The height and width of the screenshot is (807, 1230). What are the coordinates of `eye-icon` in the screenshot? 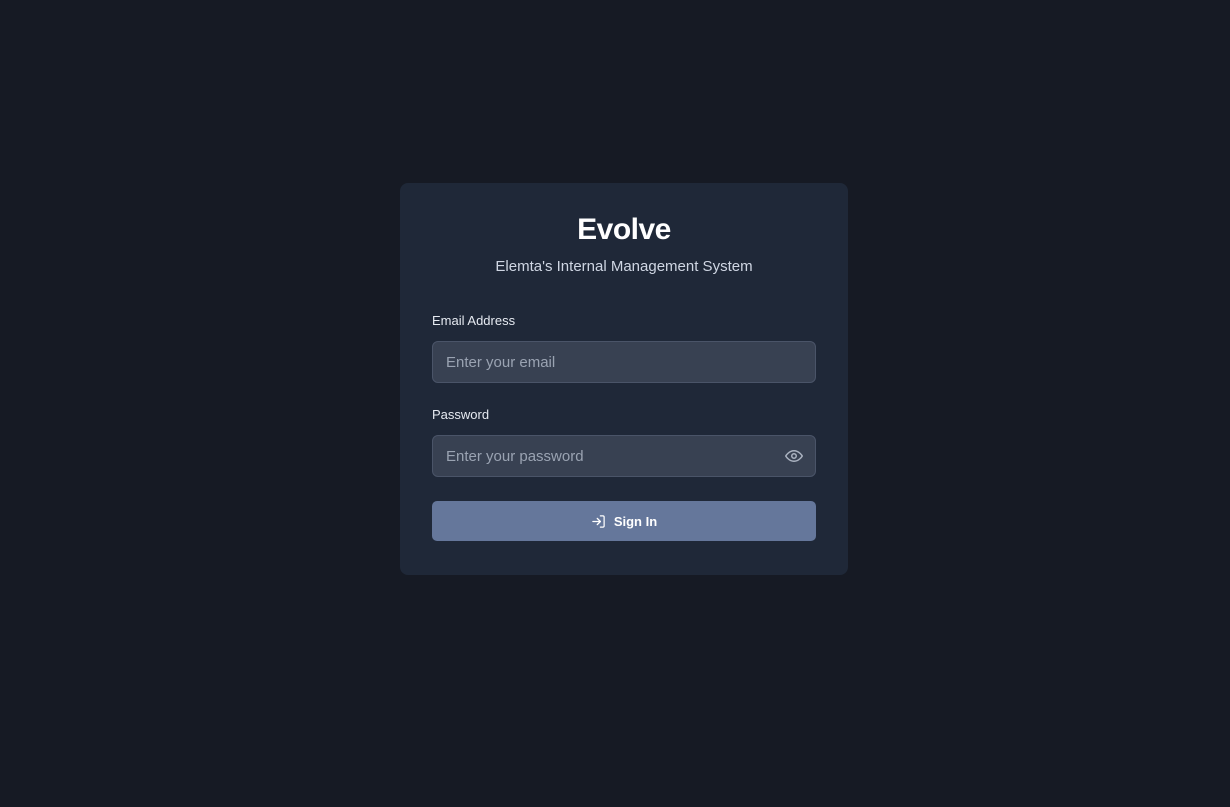 It's located at (794, 456).